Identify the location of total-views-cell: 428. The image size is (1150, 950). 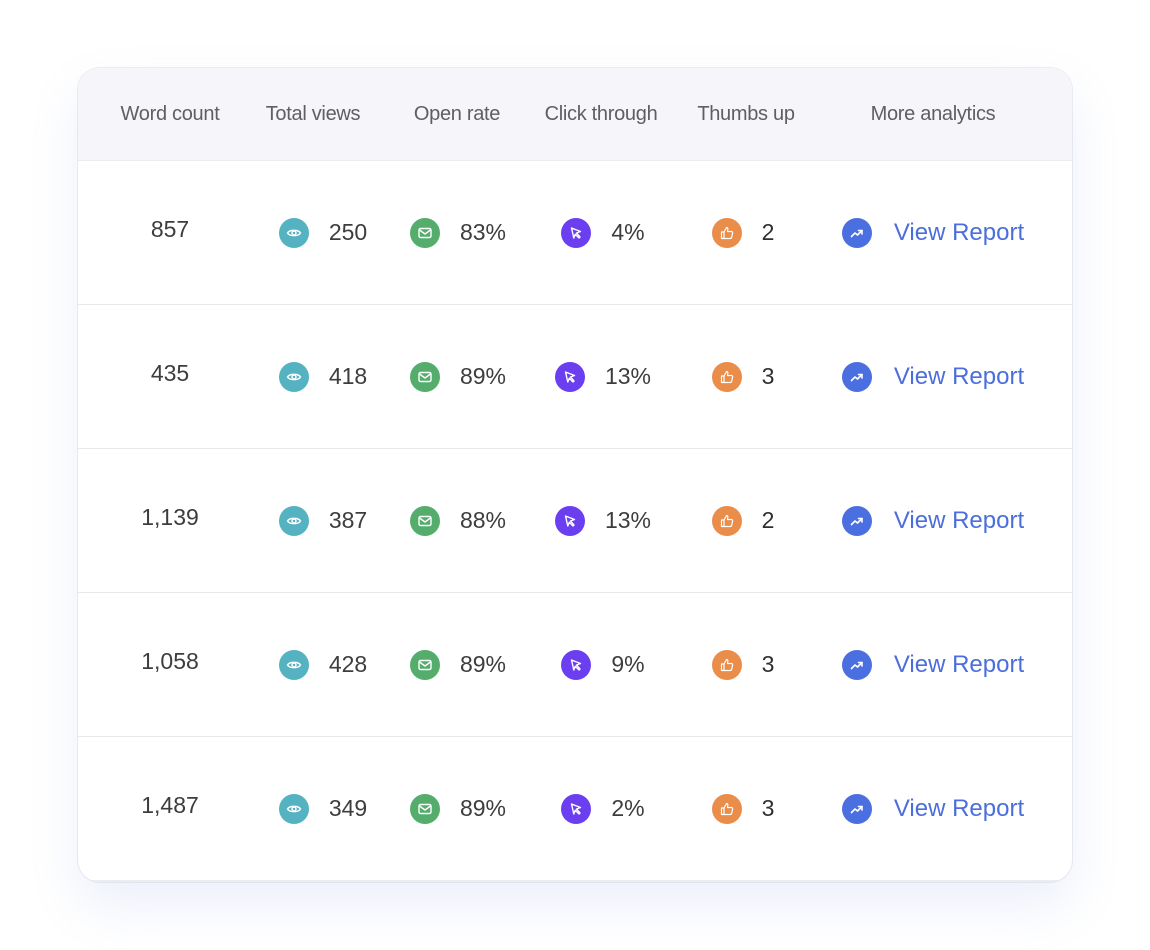
(323, 664).